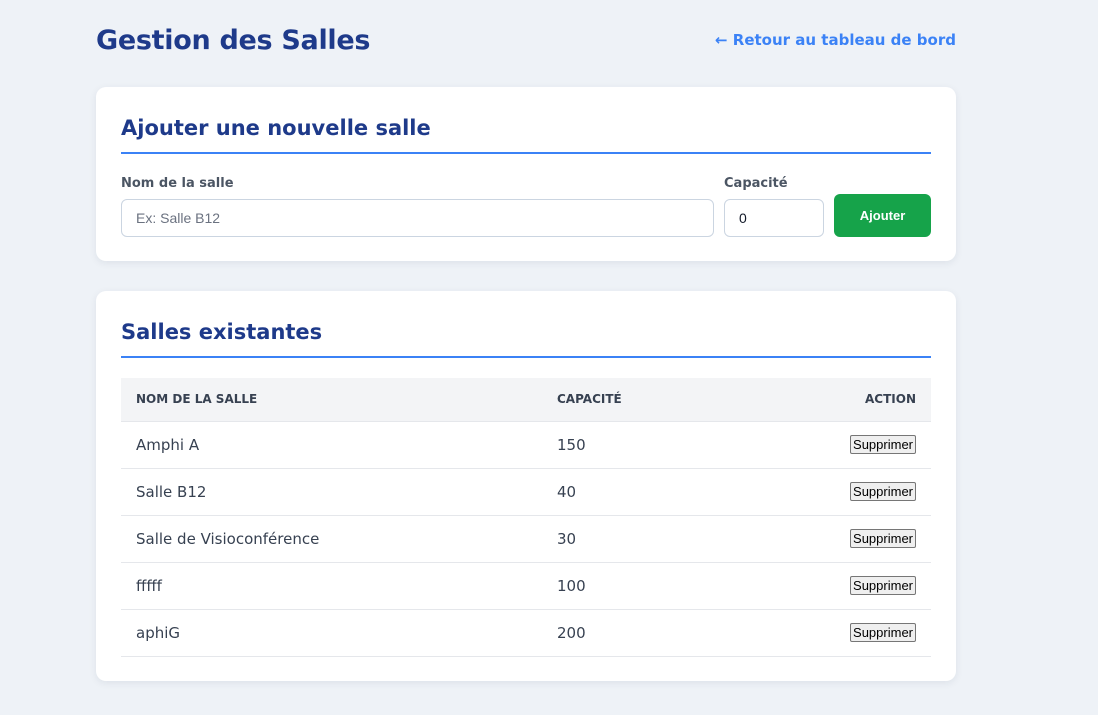  I want to click on room-capacity-cell: 100, so click(642, 586).